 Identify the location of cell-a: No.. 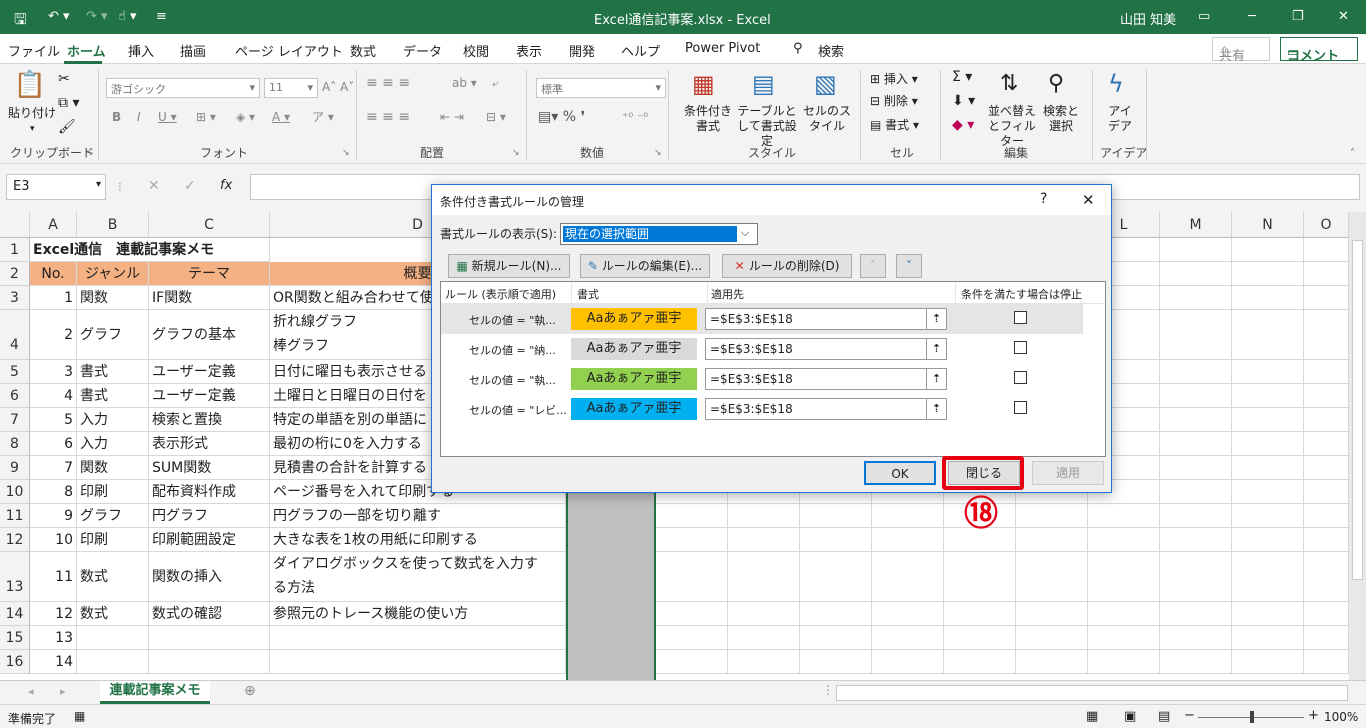
(53, 274).